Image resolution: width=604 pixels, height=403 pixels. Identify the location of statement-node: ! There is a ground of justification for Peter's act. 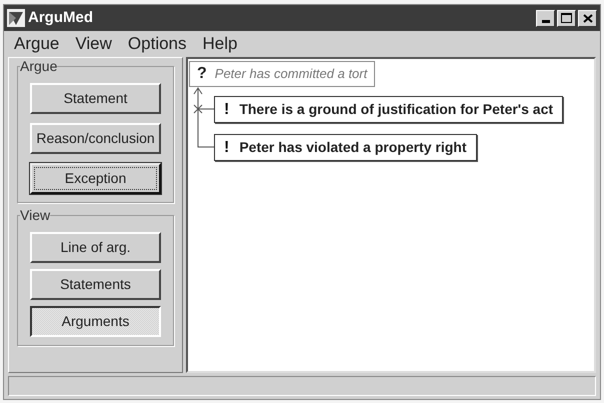
(389, 109).